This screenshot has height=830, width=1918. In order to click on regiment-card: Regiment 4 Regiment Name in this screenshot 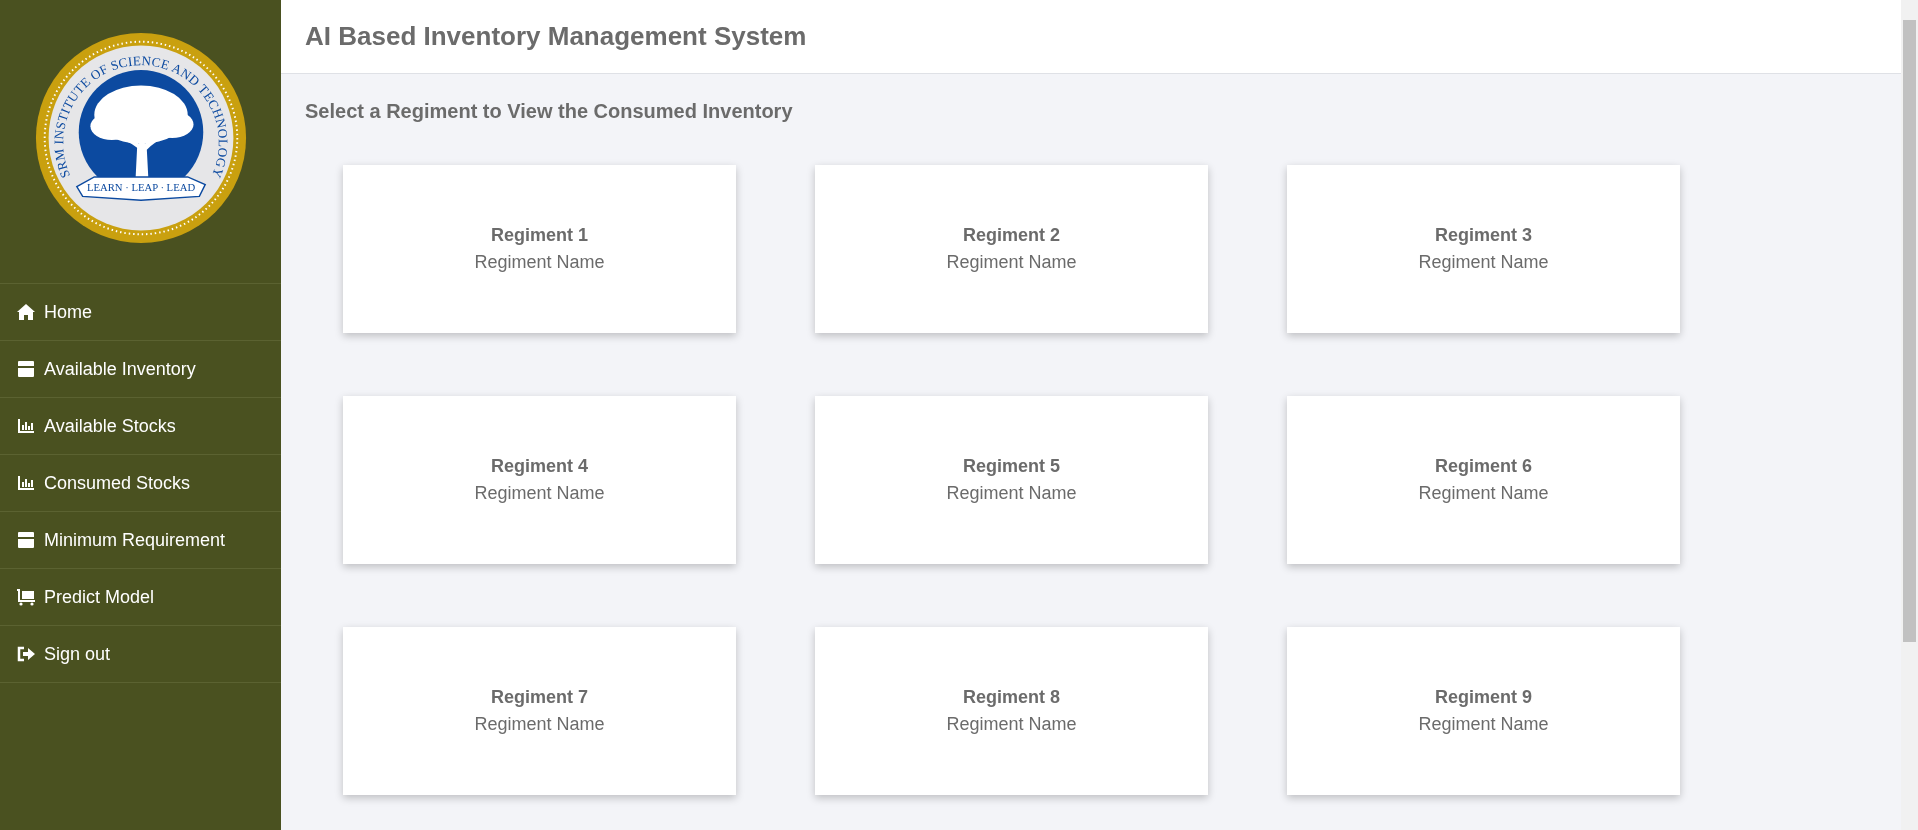, I will do `click(539, 480)`.